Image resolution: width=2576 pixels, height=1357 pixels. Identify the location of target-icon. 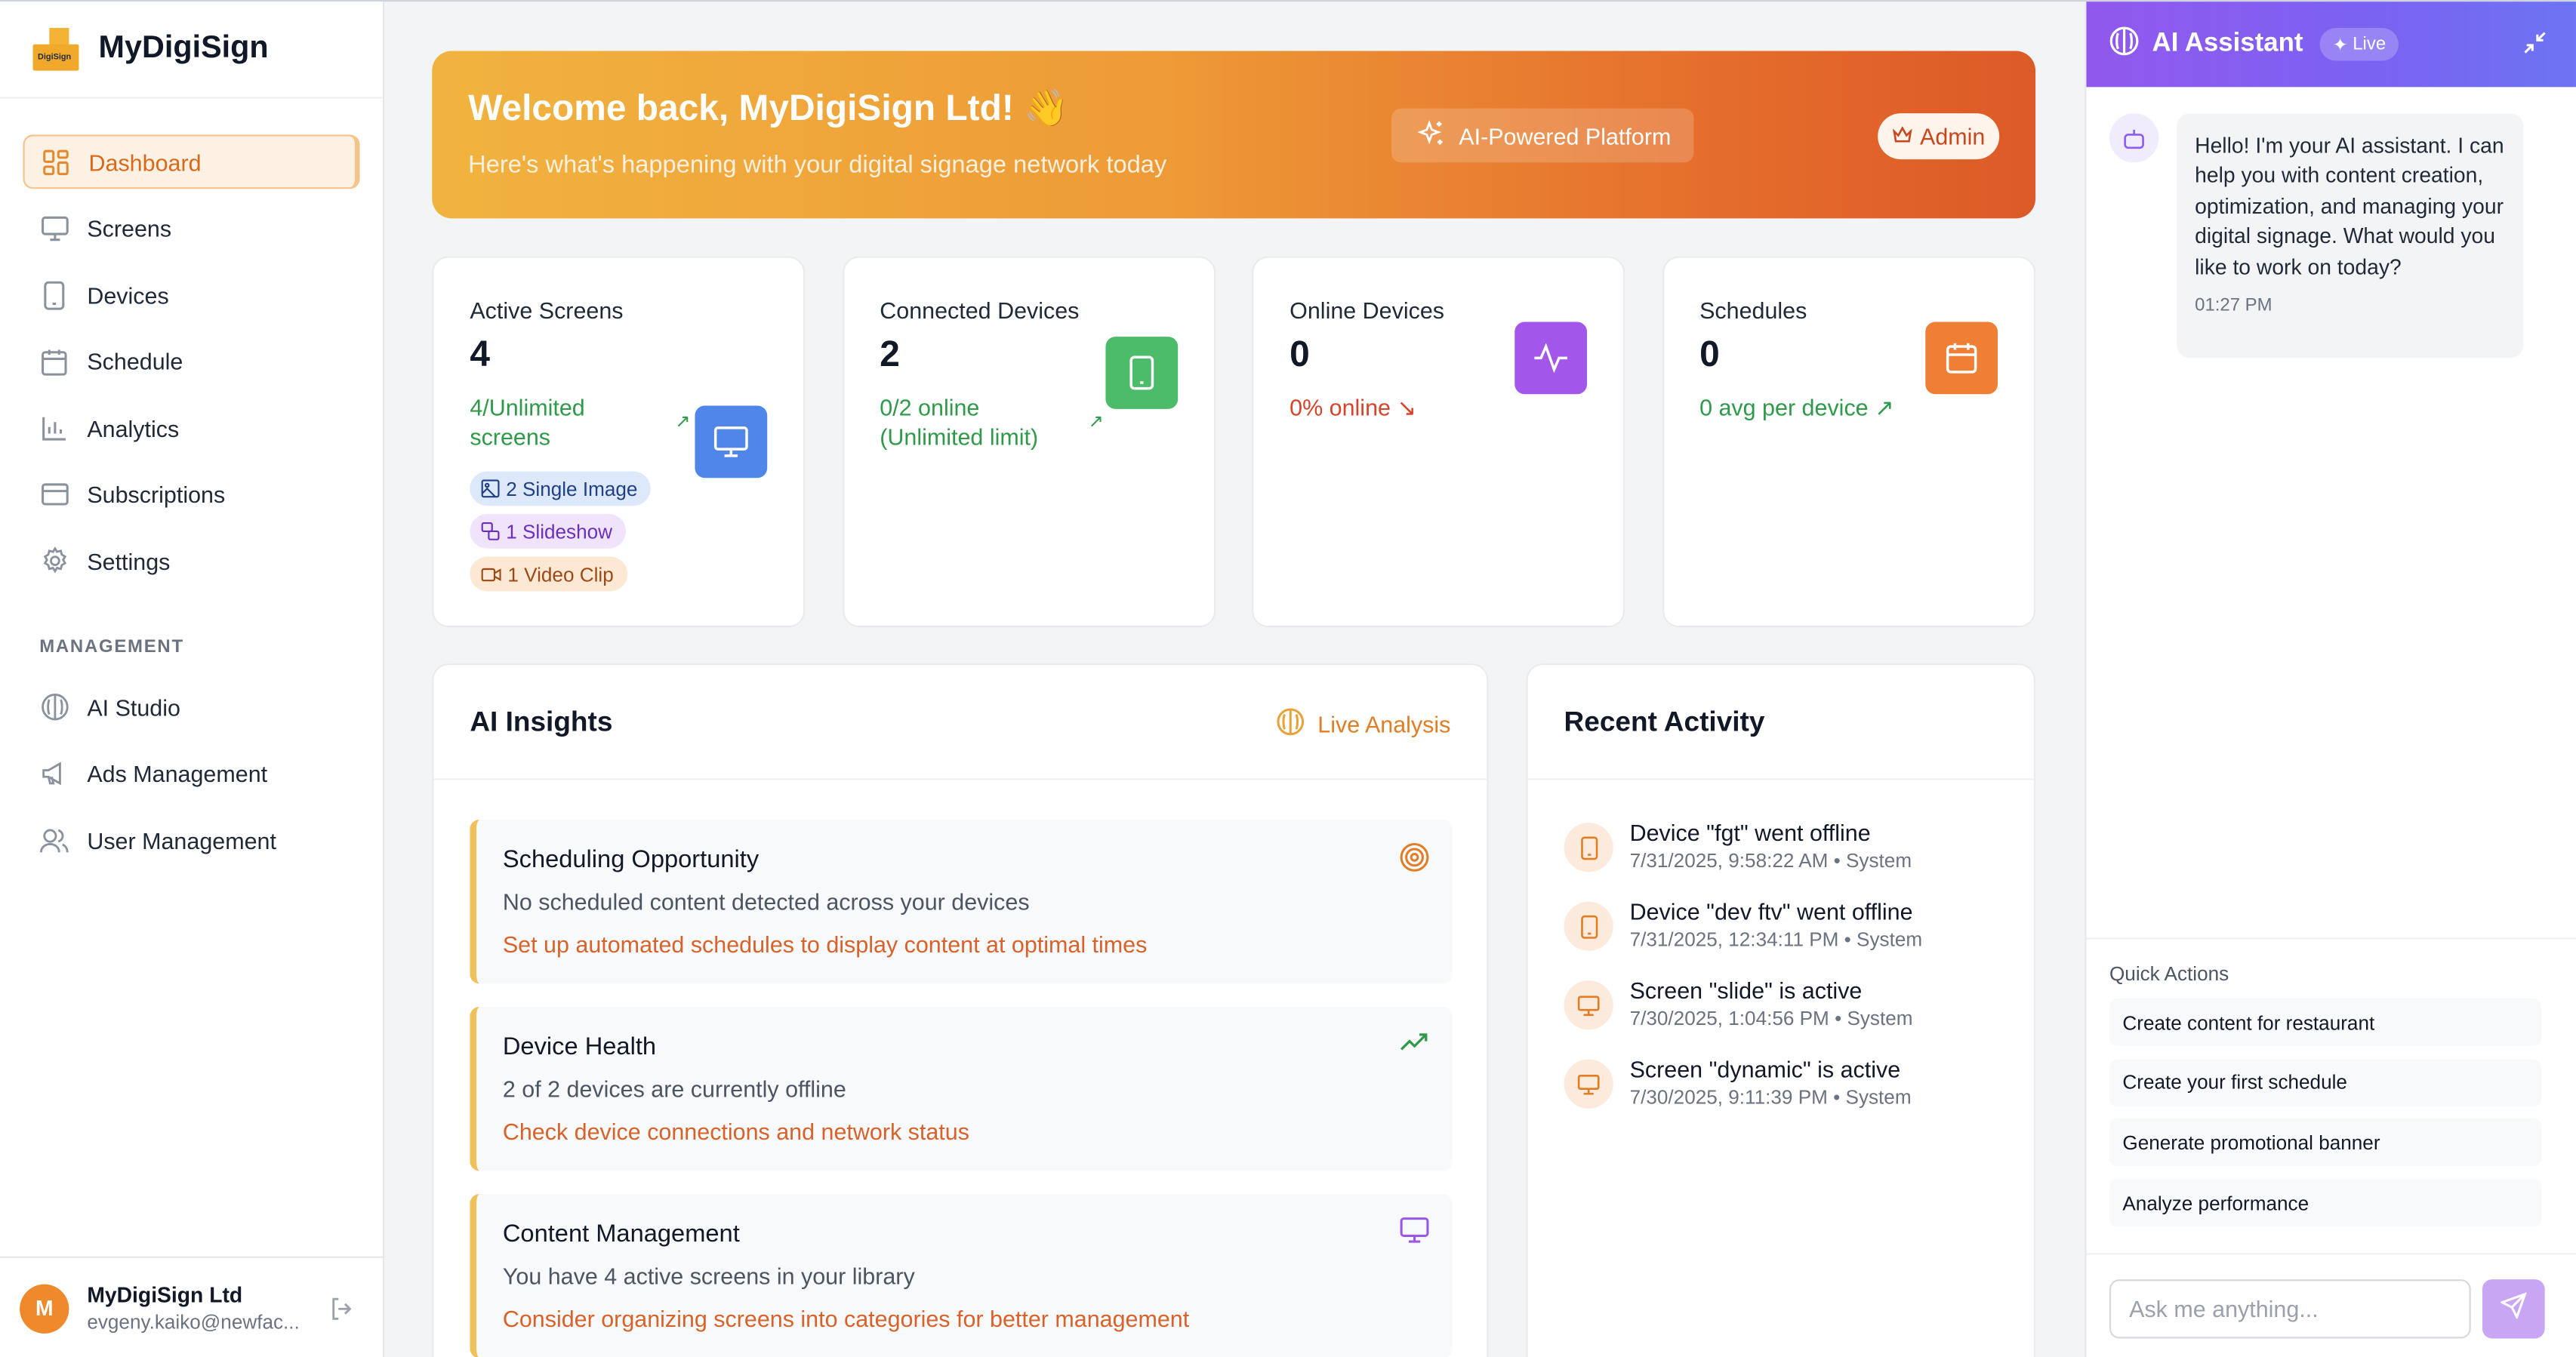
(1414, 861).